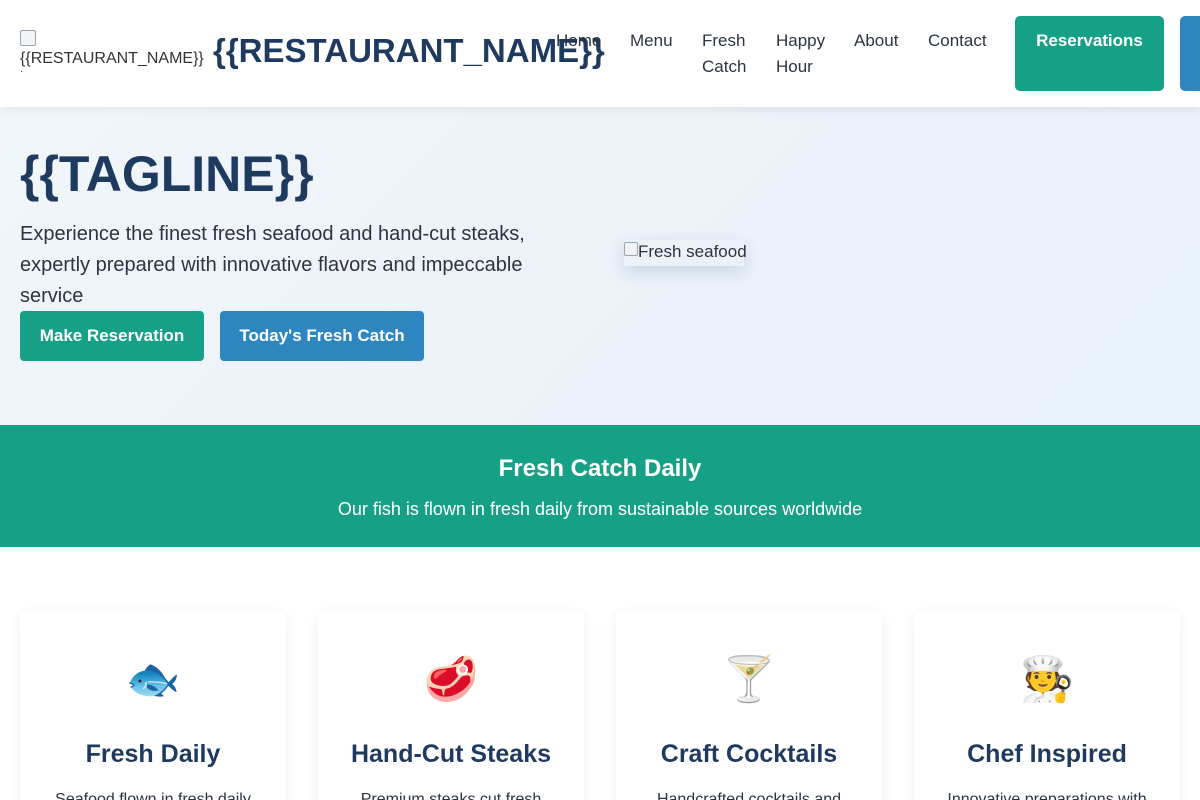 The width and height of the screenshot is (1200, 800). What do you see at coordinates (153, 679) in the screenshot?
I see `fish-icon: 🐟` at bounding box center [153, 679].